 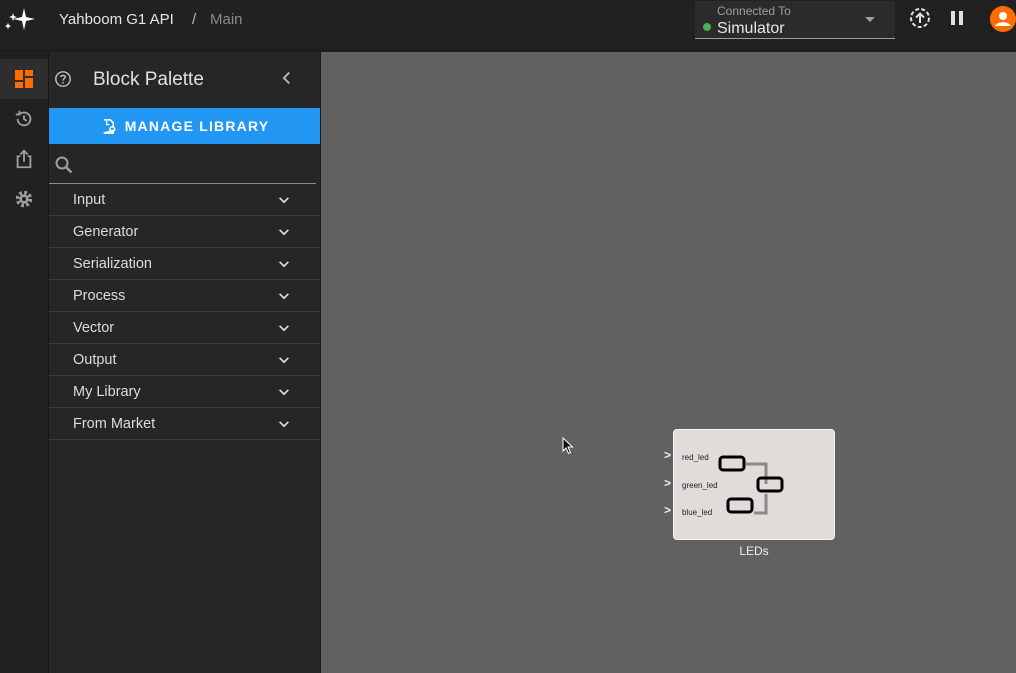 What do you see at coordinates (287, 78) in the screenshot?
I see `chevron-left-icon` at bounding box center [287, 78].